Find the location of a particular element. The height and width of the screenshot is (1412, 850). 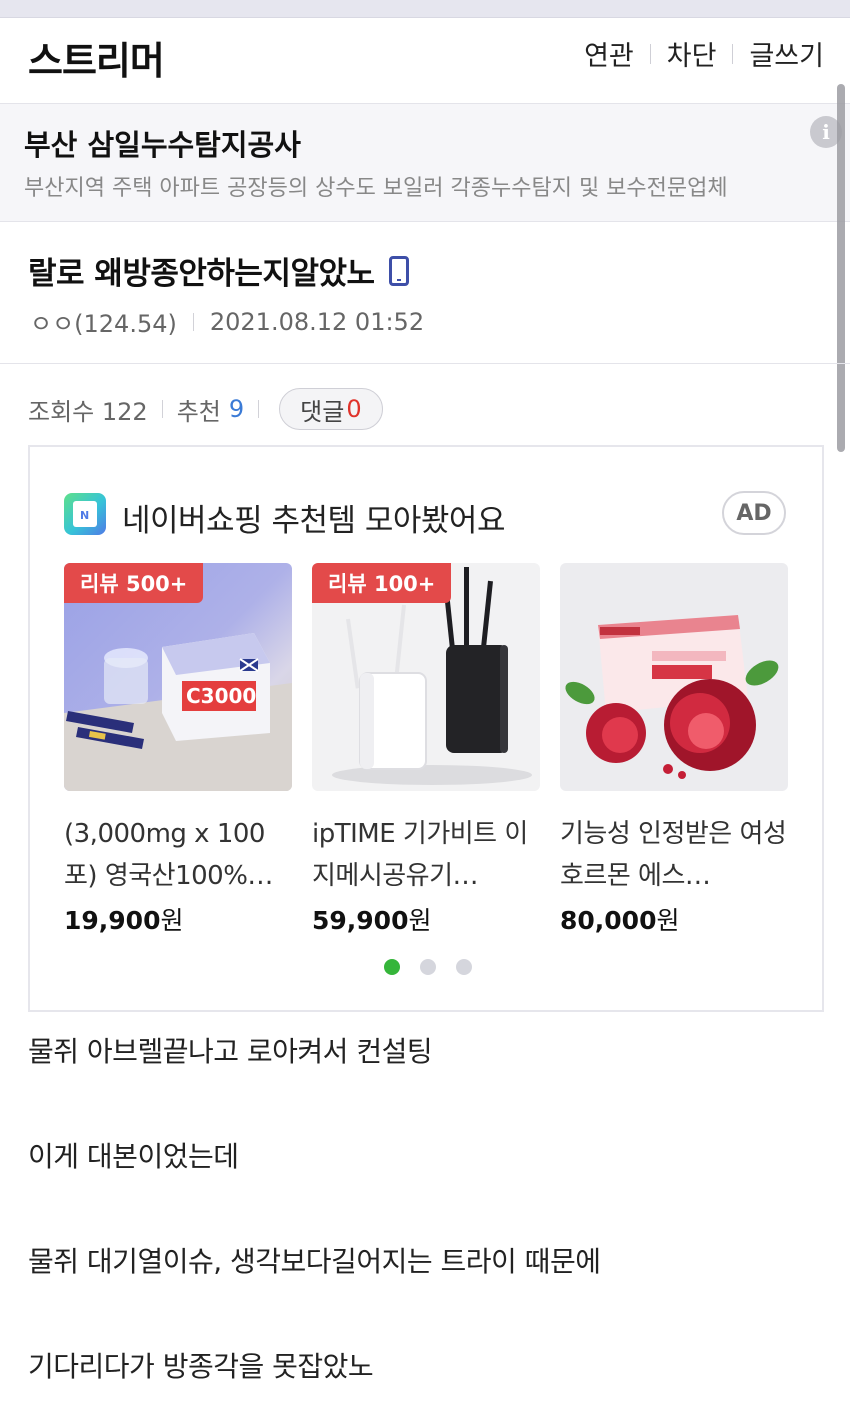

body-line: 이게 대본이었는데 is located at coordinates (133, 1156).